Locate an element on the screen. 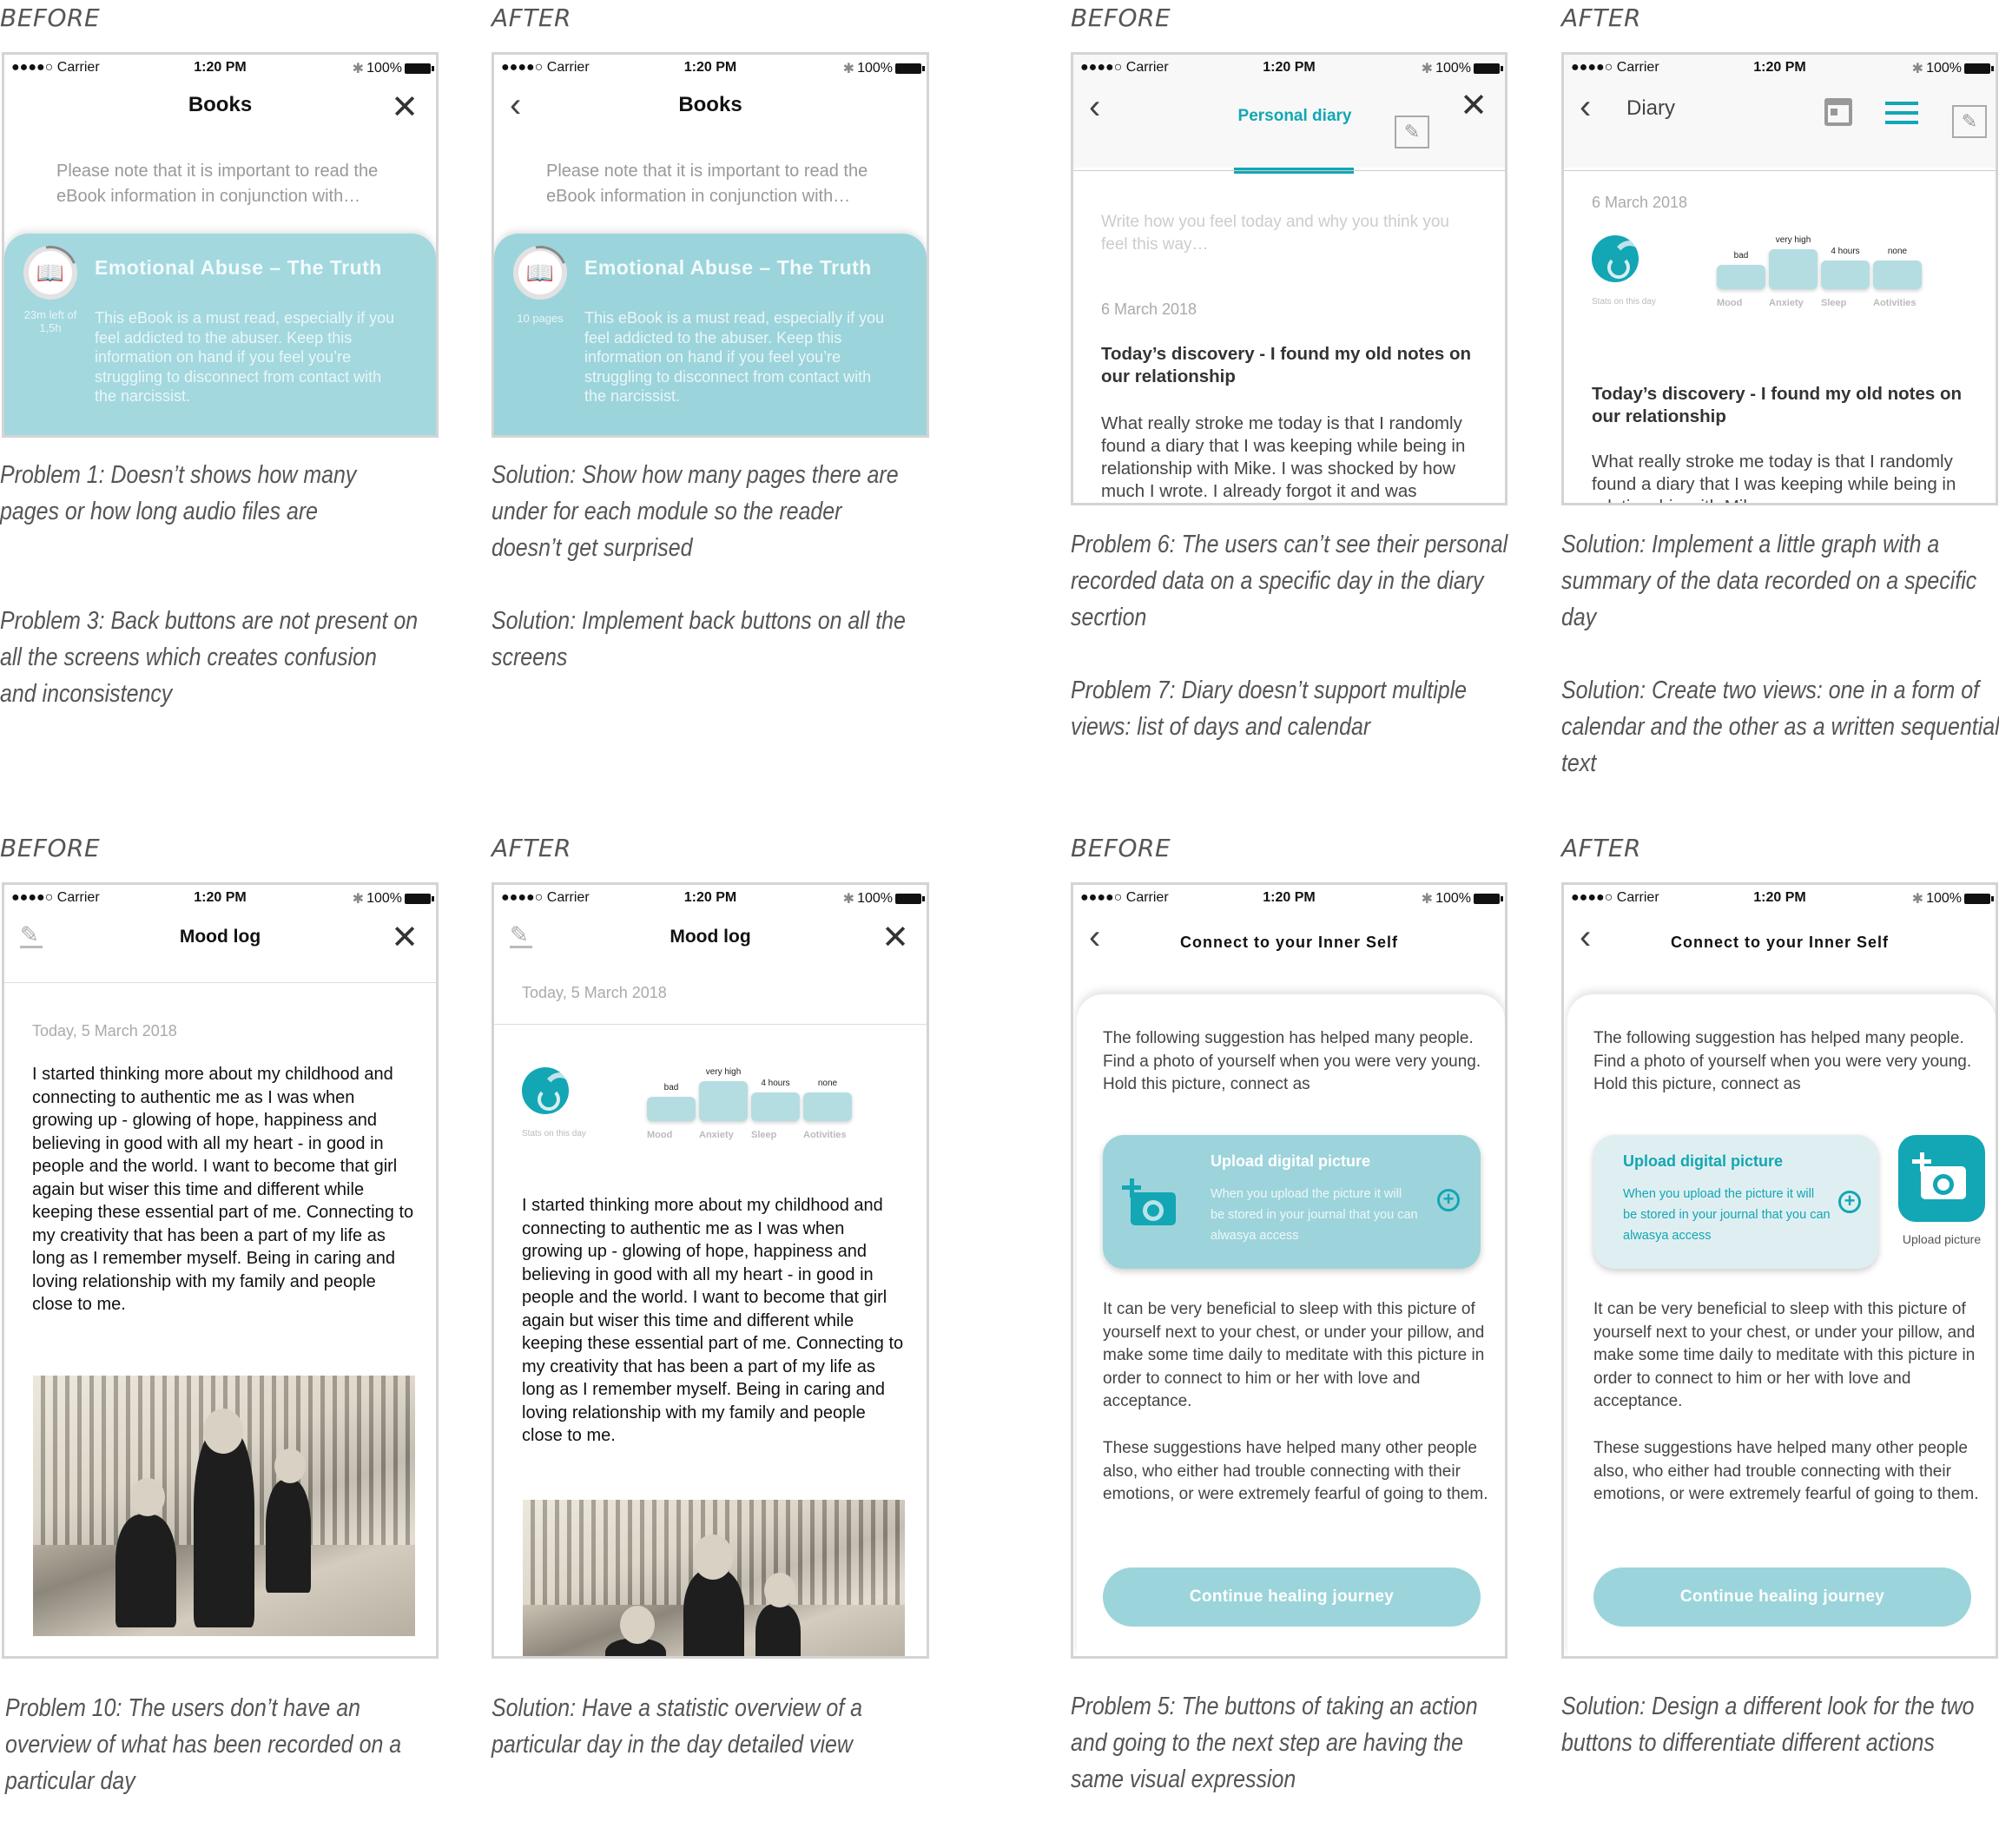  camera-plus-icon is located at coordinates (1942, 1179).